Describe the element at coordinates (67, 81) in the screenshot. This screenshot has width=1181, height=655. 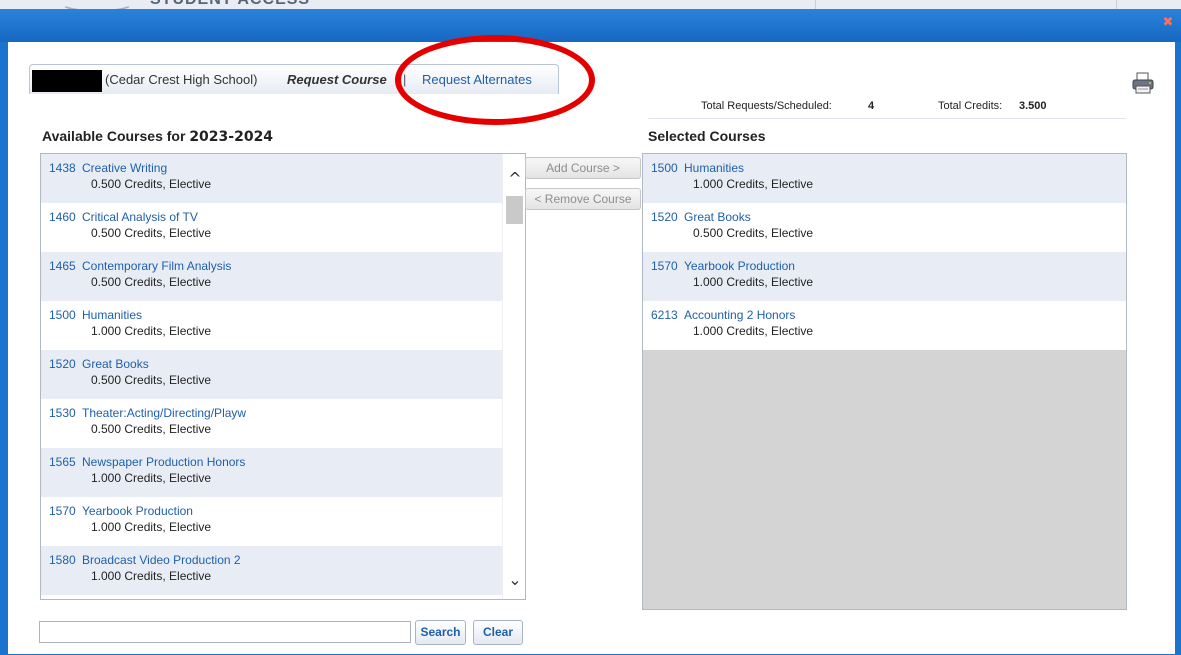
I see `student-name-redacted` at that location.